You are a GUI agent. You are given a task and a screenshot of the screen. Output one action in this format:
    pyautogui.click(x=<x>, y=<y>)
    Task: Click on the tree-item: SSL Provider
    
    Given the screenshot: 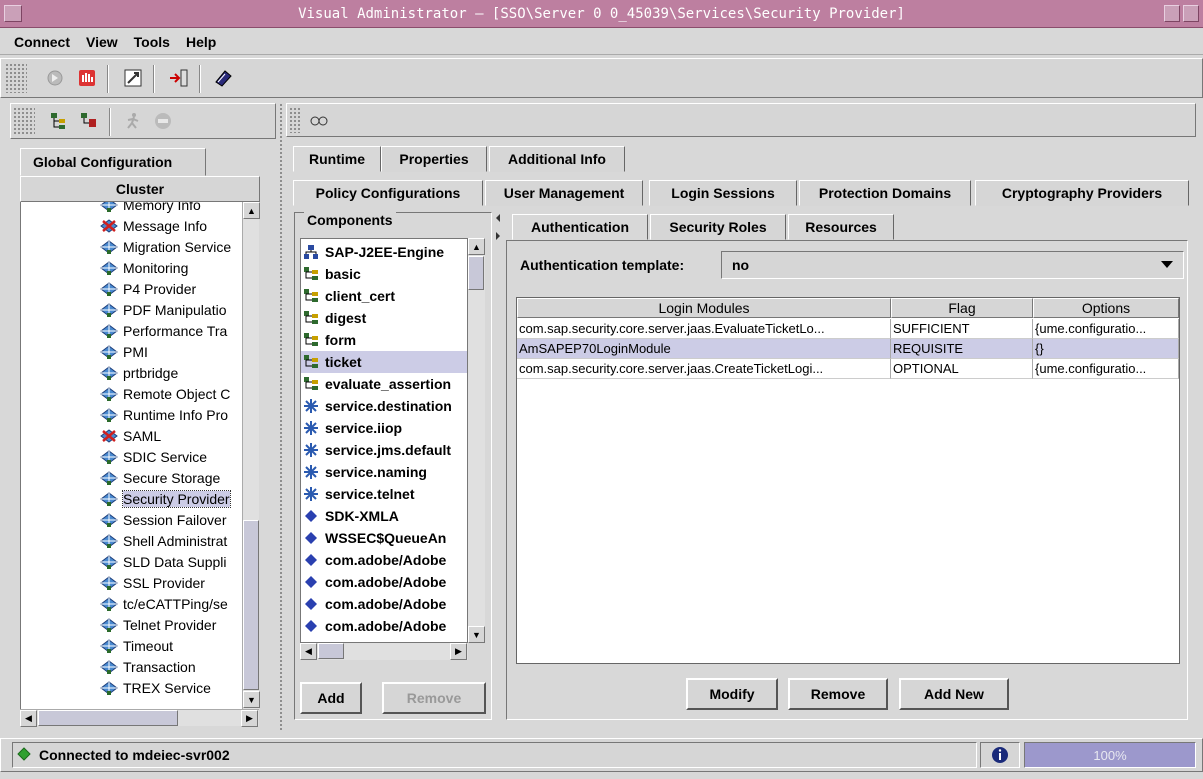 What is the action you would take?
    pyautogui.click(x=152, y=582)
    